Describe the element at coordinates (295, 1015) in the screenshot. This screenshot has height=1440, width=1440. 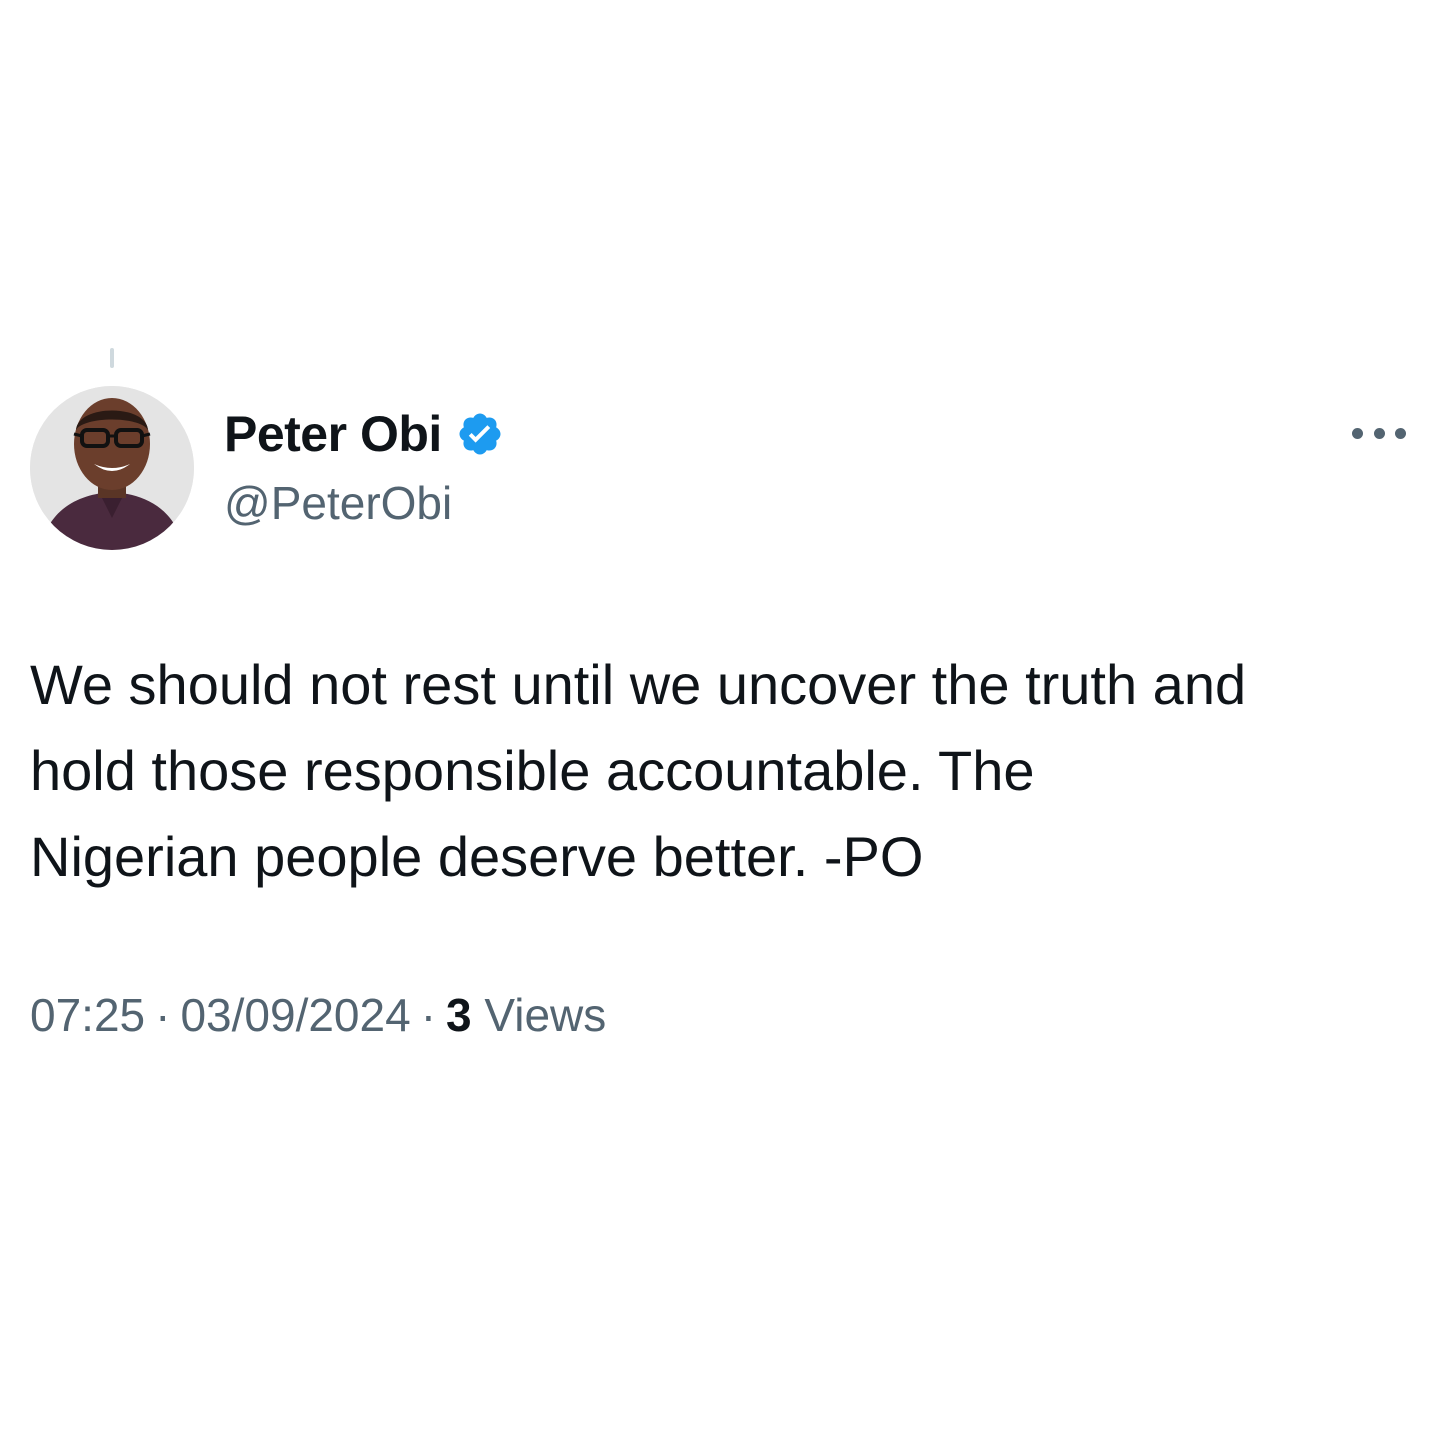
I see `tweet-date: 03/09/2024` at that location.